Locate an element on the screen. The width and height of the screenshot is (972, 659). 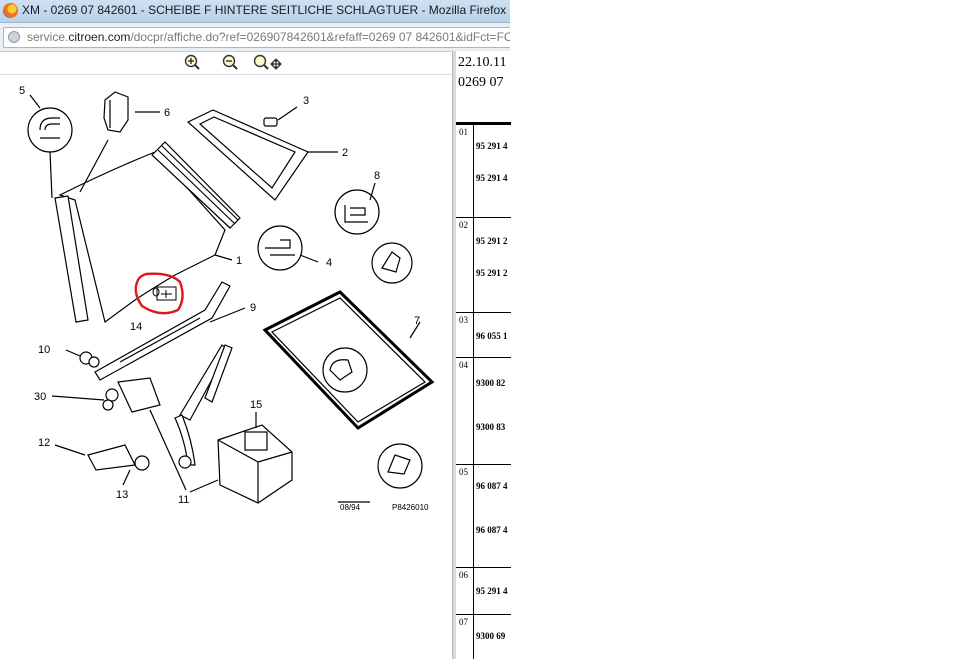
part-ref: 9300 83 is located at coordinates (490, 427).